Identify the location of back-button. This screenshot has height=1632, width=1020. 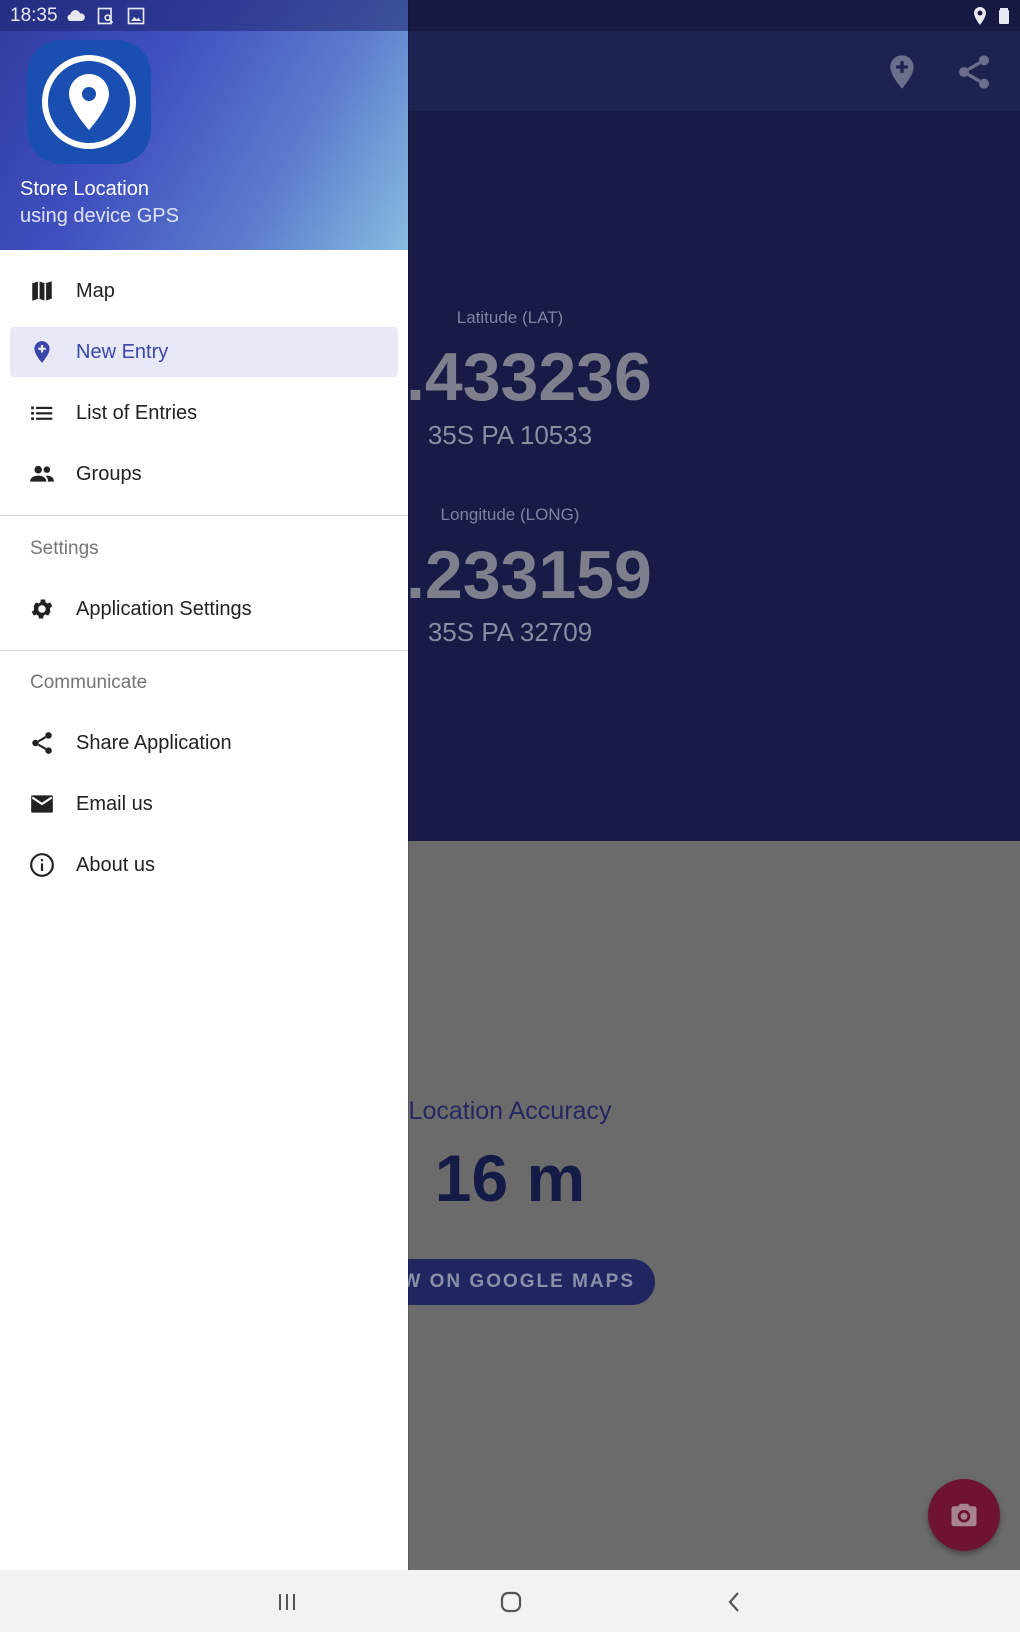
(735, 1602).